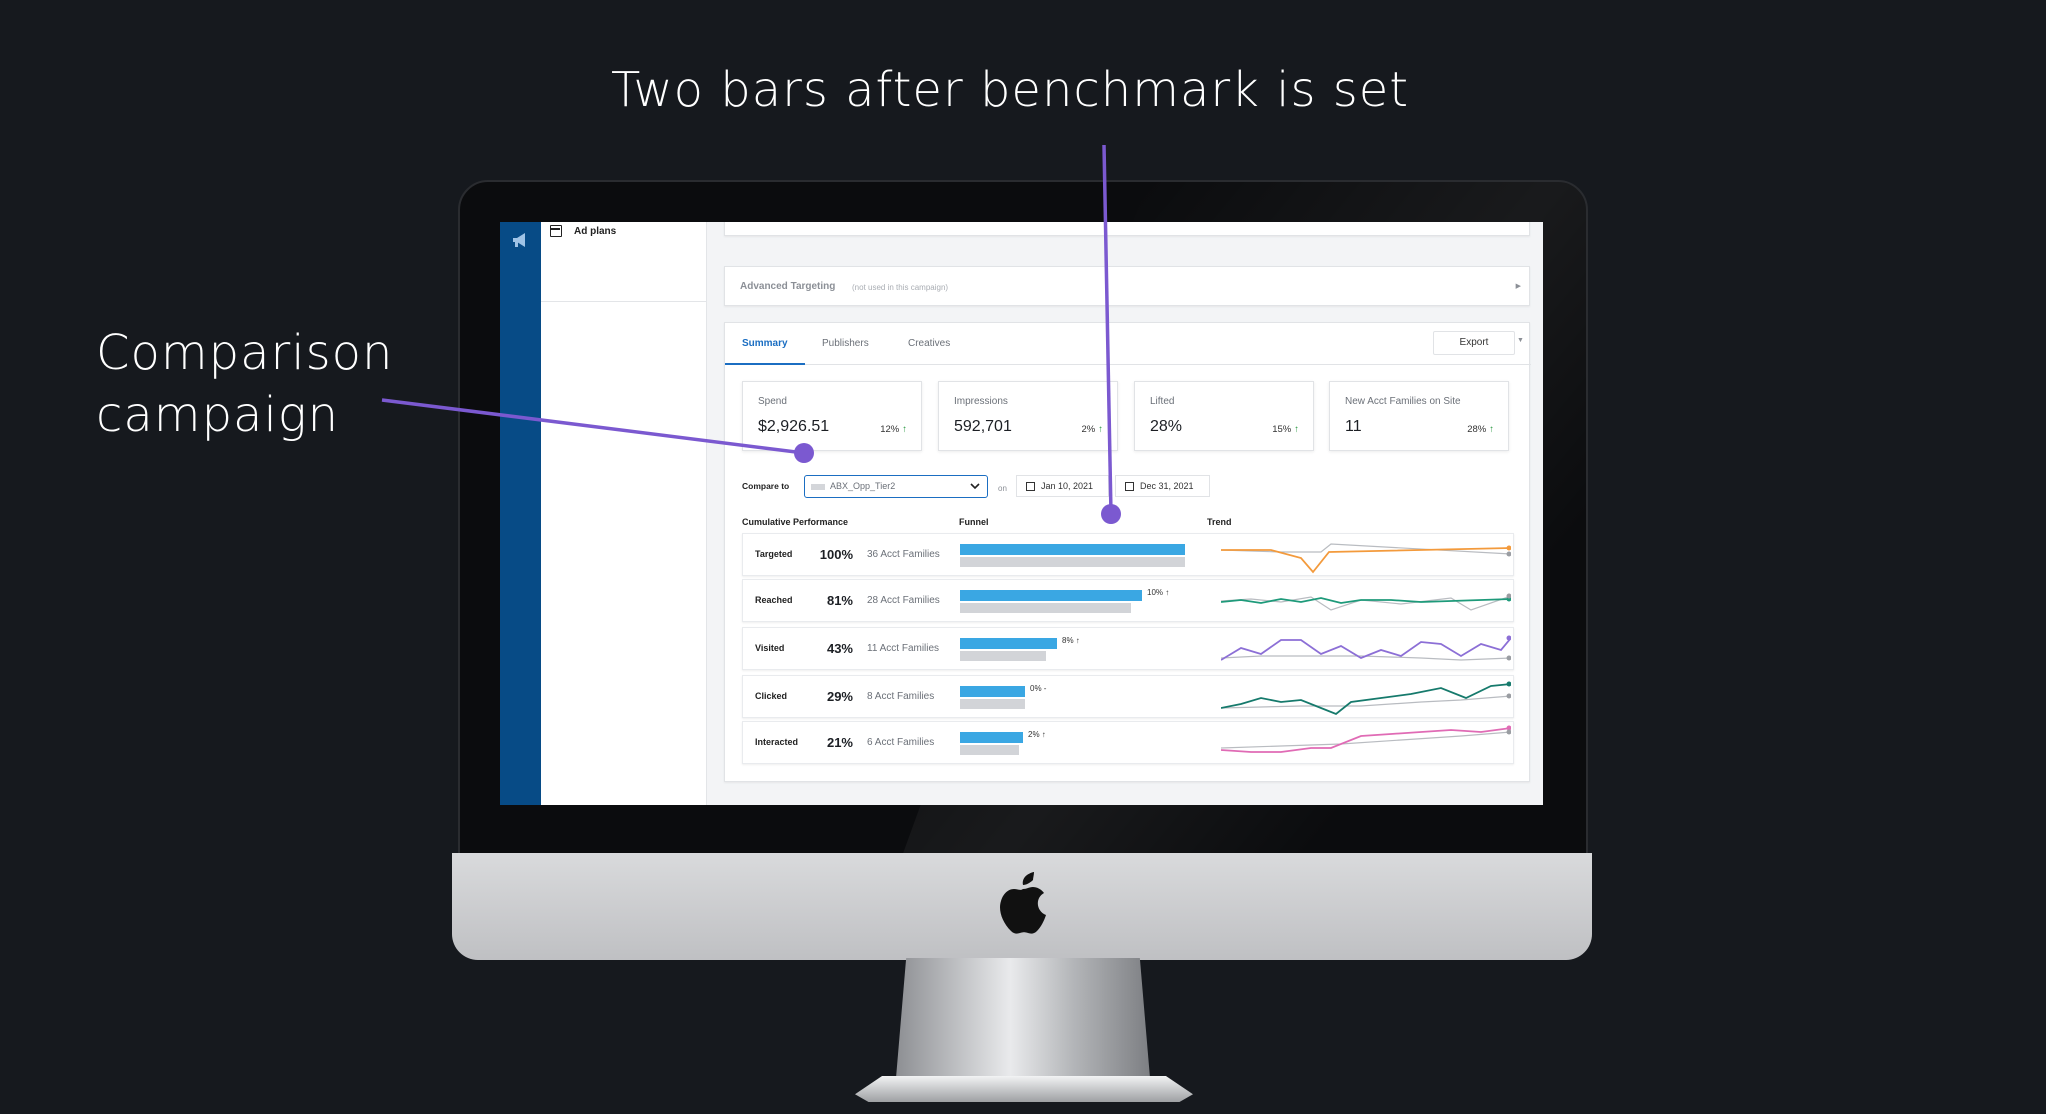  I want to click on active-tab-indicator, so click(765, 364).